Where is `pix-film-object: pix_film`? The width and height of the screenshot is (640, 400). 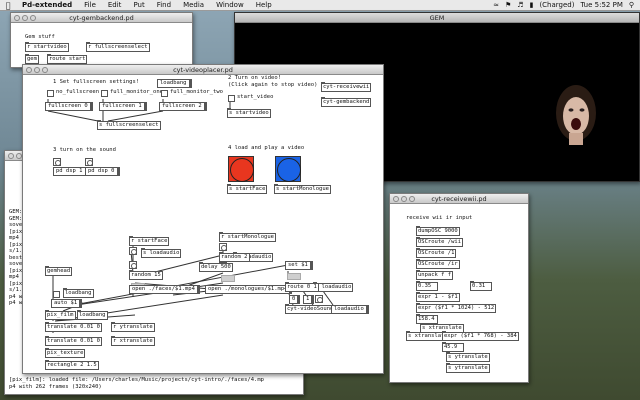 pix-film-object: pix_film is located at coordinates (60, 315).